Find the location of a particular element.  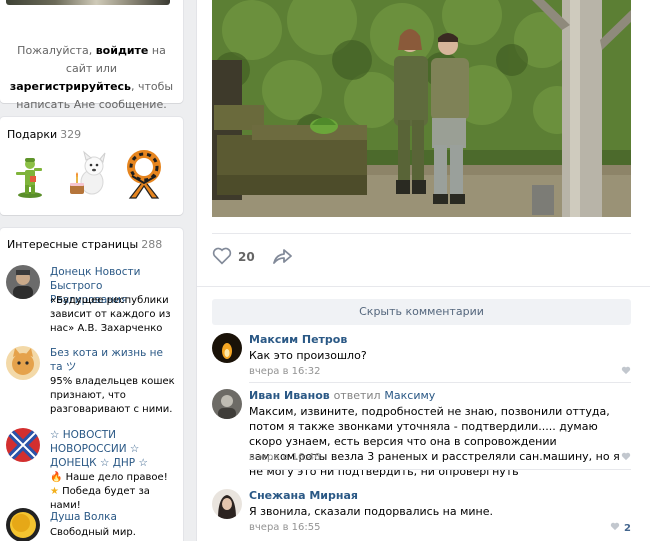

gifts-header: Подарки 329 is located at coordinates (44, 134).